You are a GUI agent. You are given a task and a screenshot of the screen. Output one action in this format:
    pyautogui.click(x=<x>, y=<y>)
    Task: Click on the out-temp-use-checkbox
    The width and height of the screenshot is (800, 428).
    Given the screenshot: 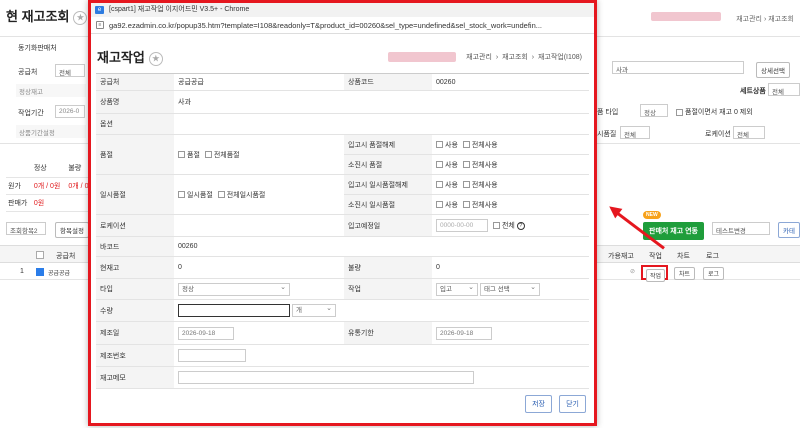 What is the action you would take?
    pyautogui.click(x=439, y=205)
    